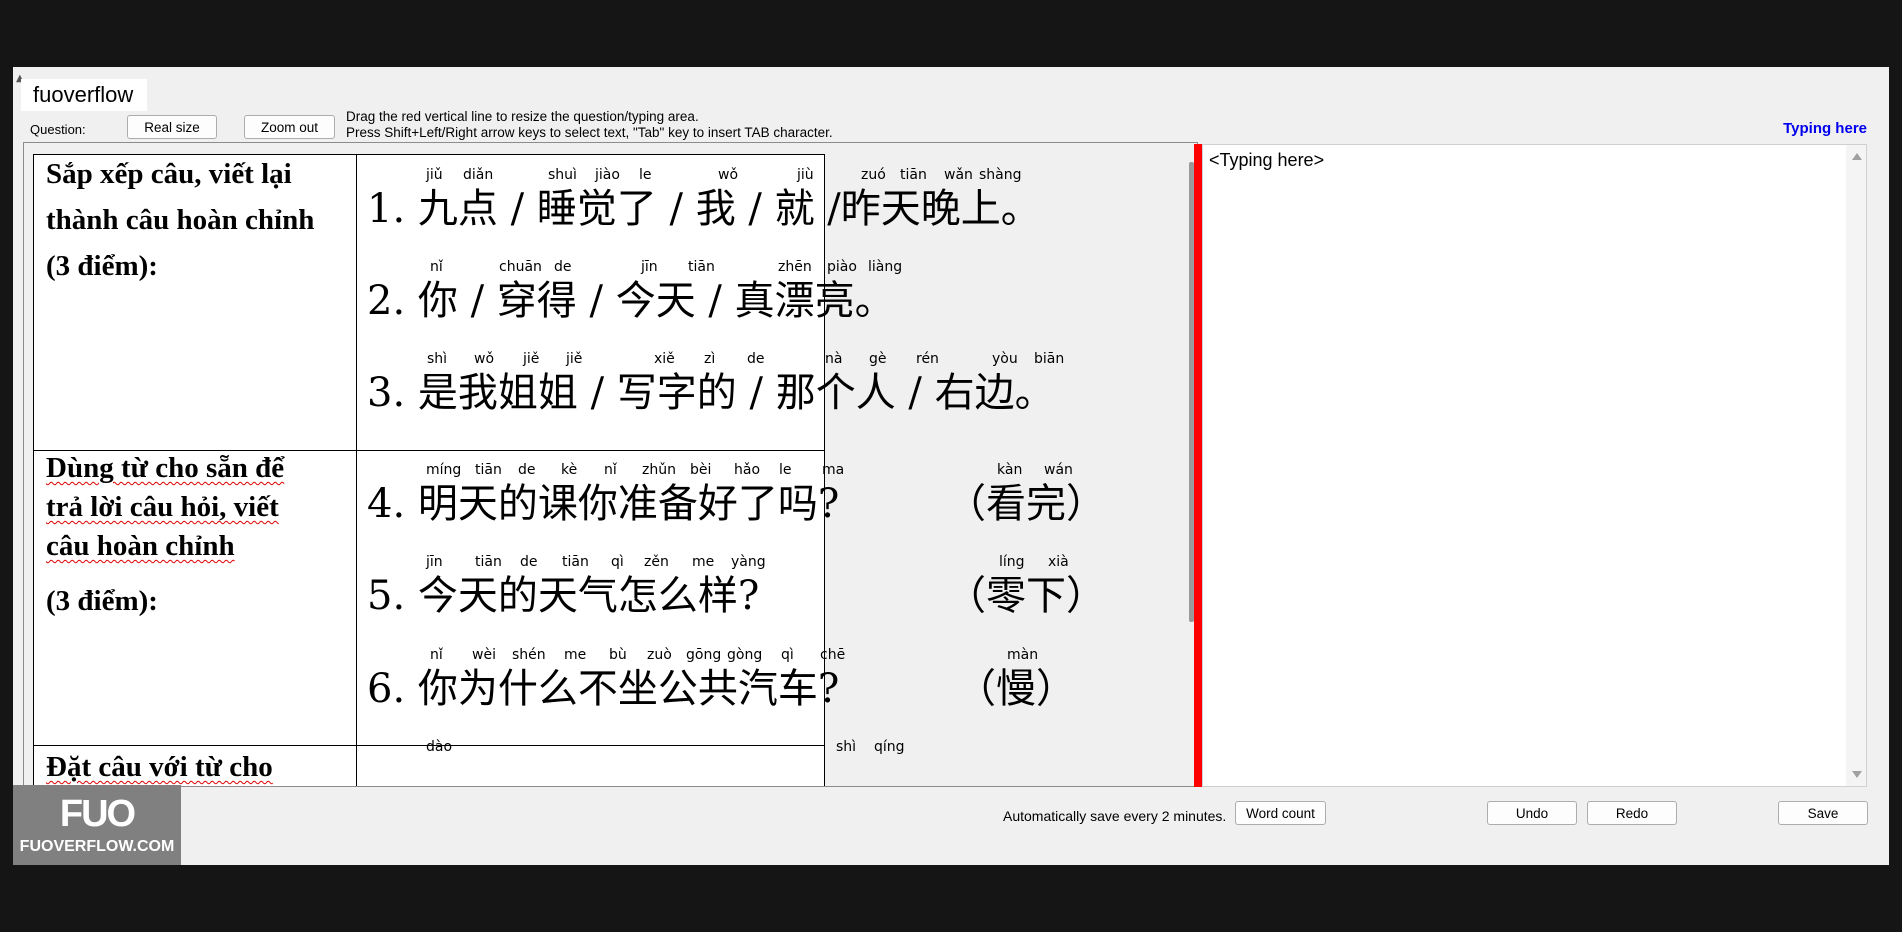 The height and width of the screenshot is (932, 1902). Describe the element at coordinates (659, 655) in the screenshot. I see `q6-pinyin-5: zuò` at that location.